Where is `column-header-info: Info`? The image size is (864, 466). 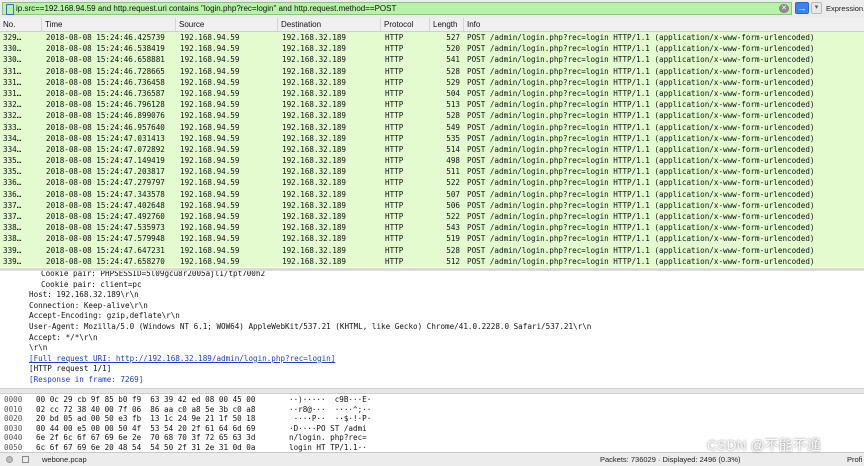
column-header-info: Info is located at coordinates (664, 24).